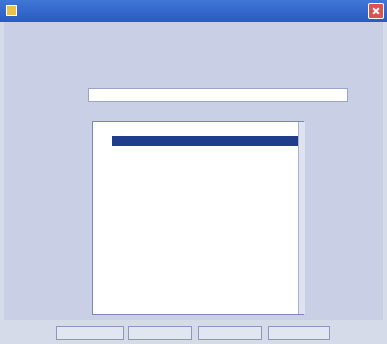 The height and width of the screenshot is (344, 387). What do you see at coordinates (376, 11) in the screenshot?
I see `close-button` at bounding box center [376, 11].